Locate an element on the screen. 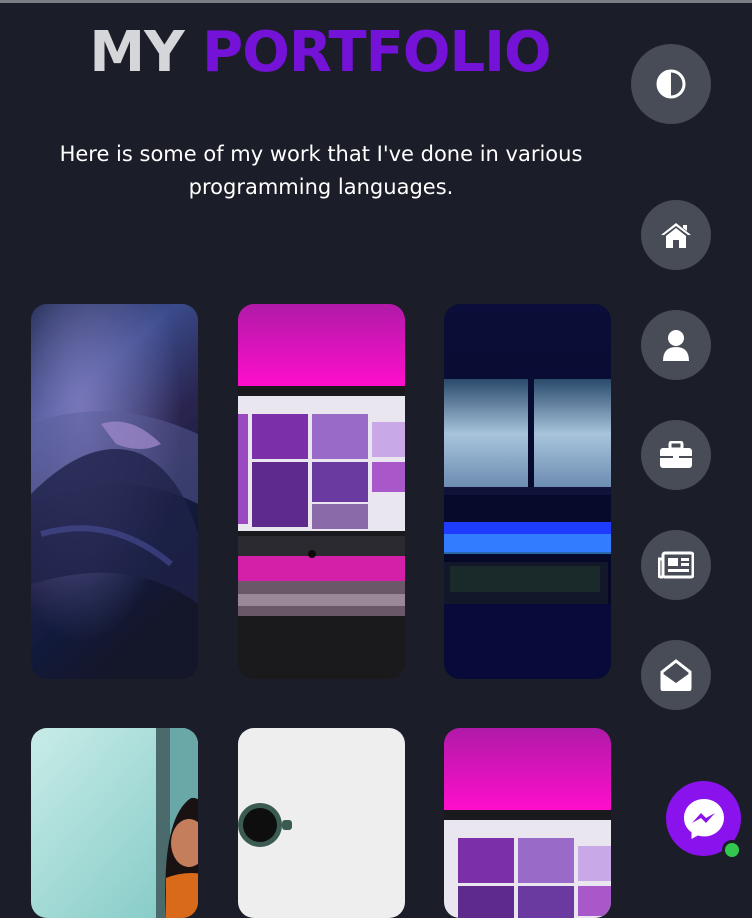 This screenshot has width=752, height=918. keyboard-hands-photo is located at coordinates (114, 491).